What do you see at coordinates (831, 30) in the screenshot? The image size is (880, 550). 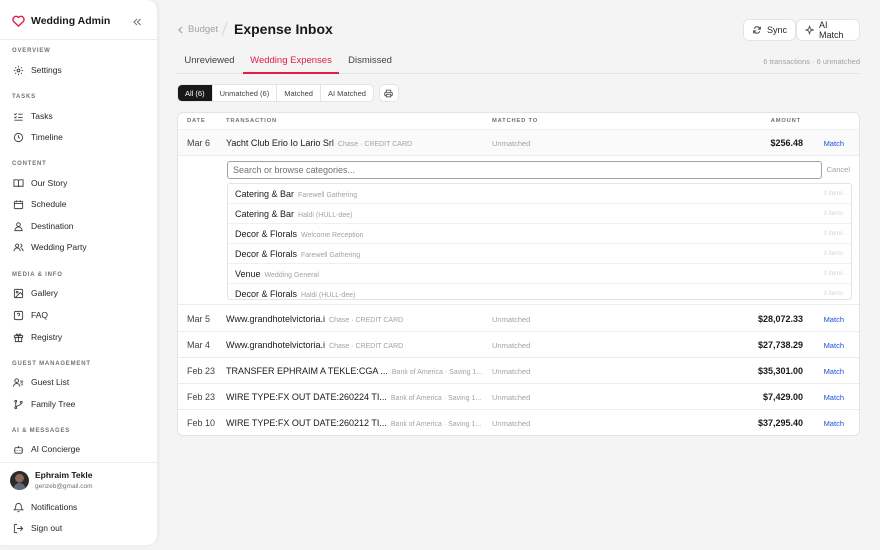 I see `ai-match-label: AI Match` at bounding box center [831, 30].